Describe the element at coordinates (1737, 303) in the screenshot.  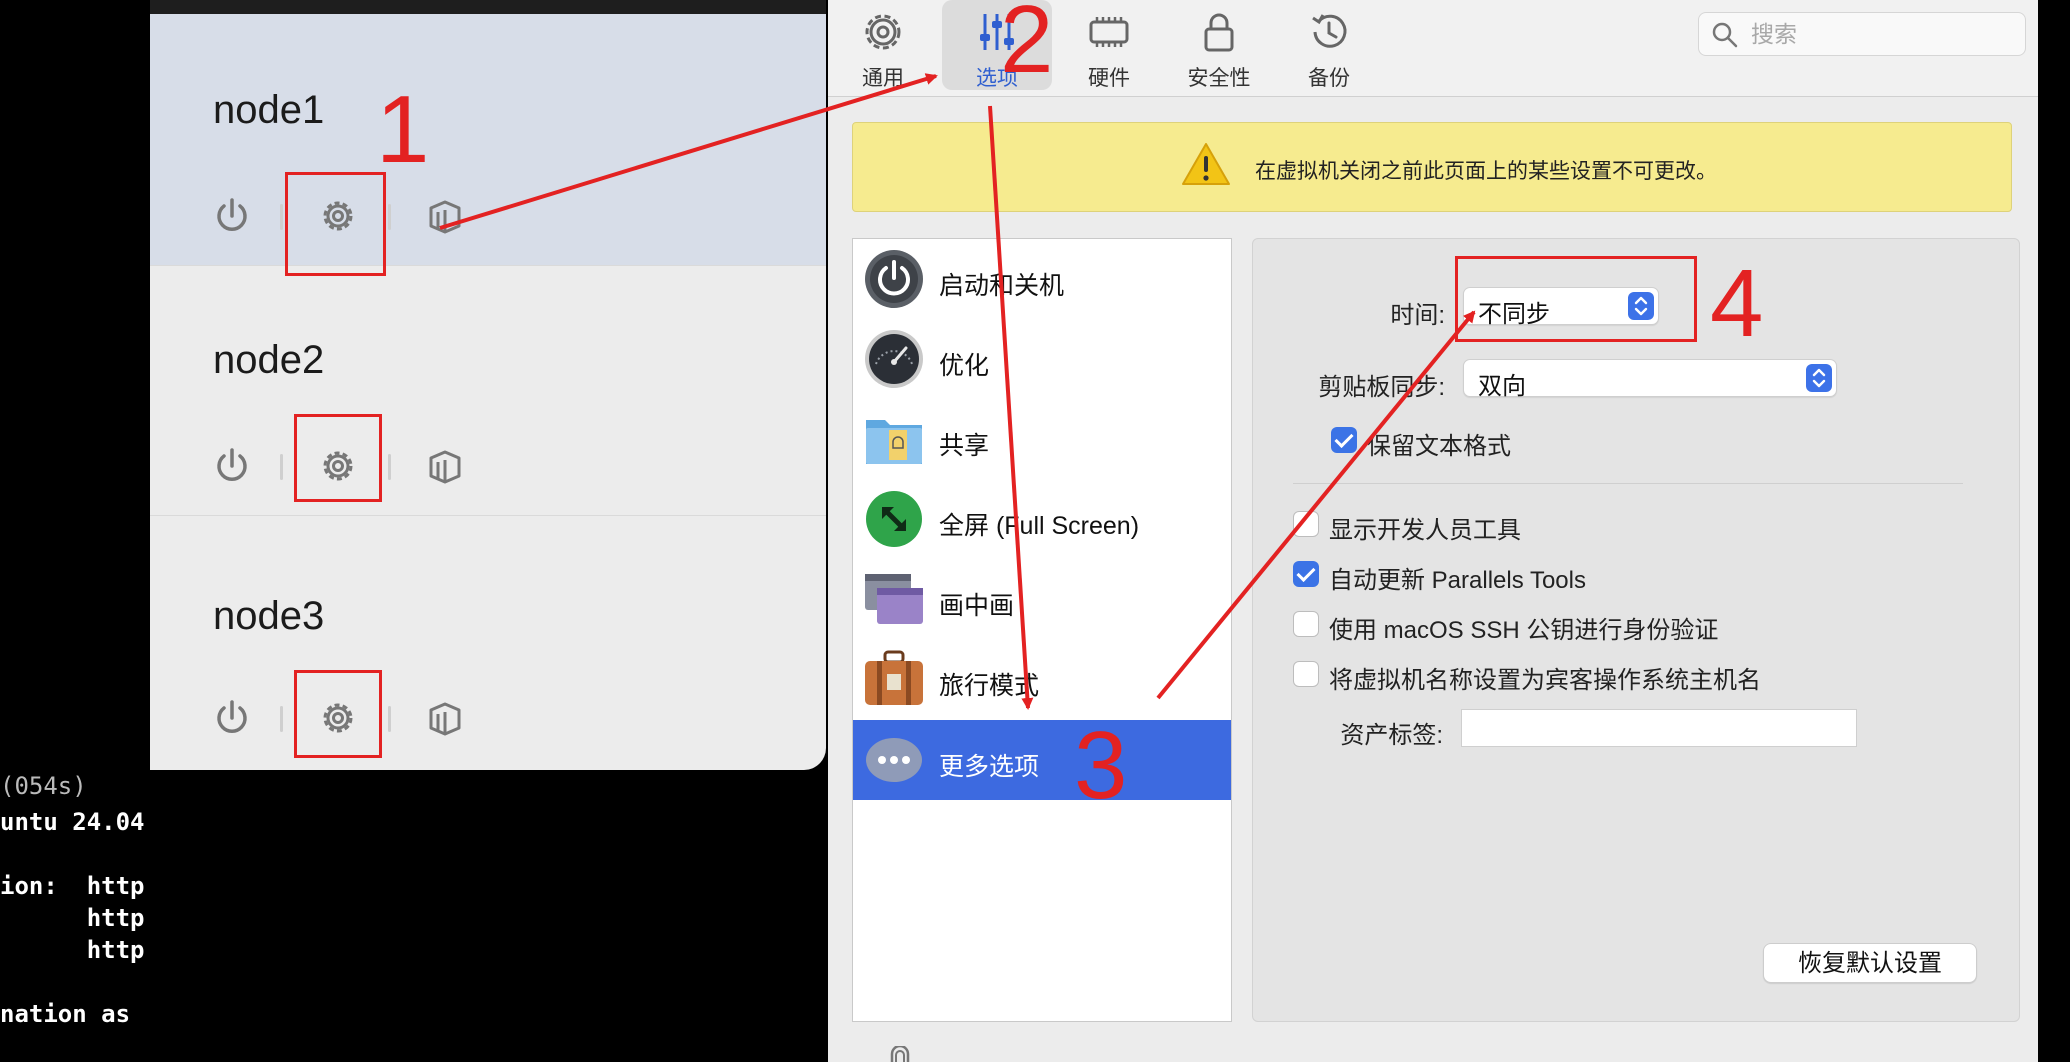
I see `annotation-number-4: 4` at that location.